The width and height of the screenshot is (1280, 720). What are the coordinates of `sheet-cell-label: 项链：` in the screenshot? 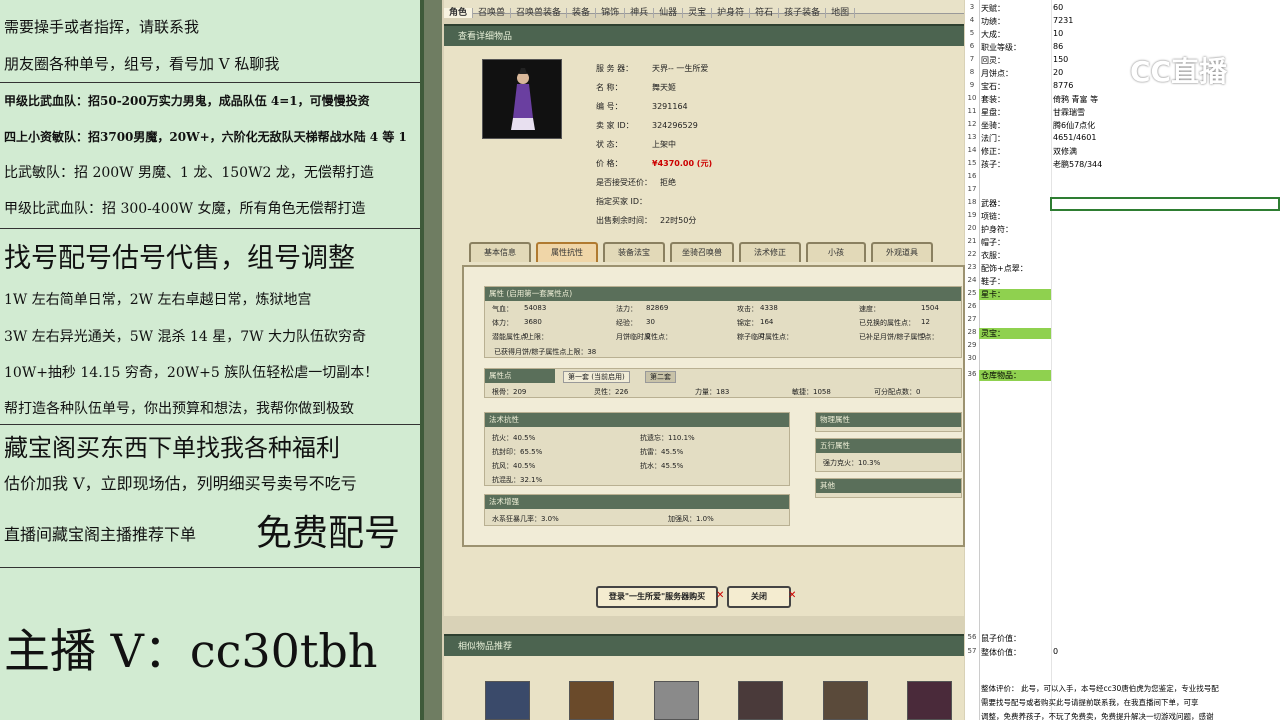 It's located at (993, 216).